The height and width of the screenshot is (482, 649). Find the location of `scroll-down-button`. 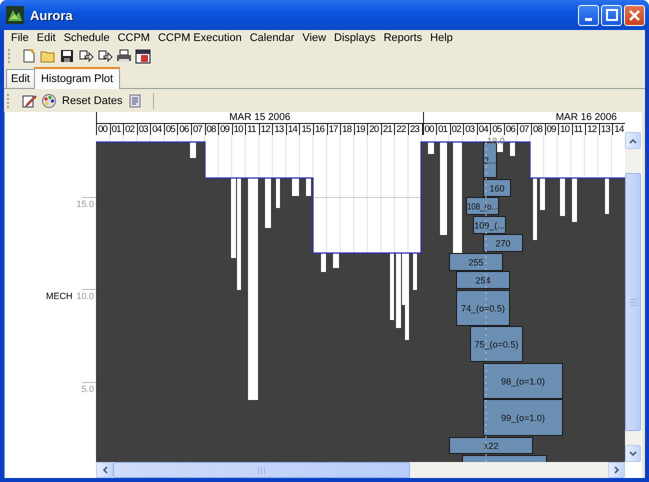

scroll-down-button is located at coordinates (633, 453).